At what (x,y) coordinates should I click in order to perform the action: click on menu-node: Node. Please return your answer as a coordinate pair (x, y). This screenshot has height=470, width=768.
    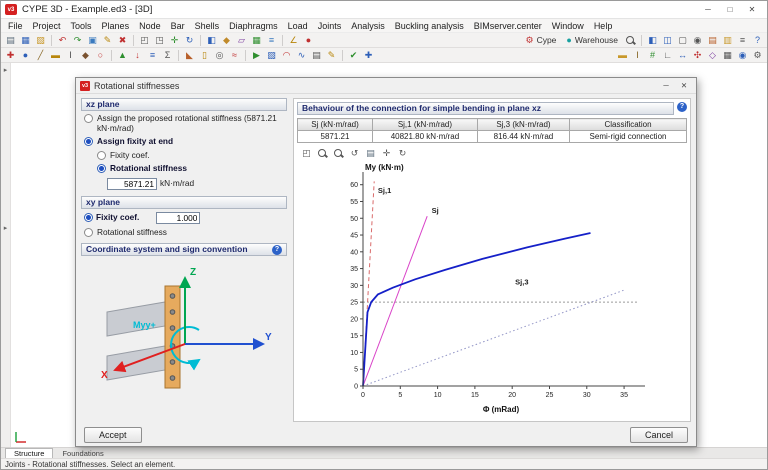
    Looking at the image, I should click on (150, 26).